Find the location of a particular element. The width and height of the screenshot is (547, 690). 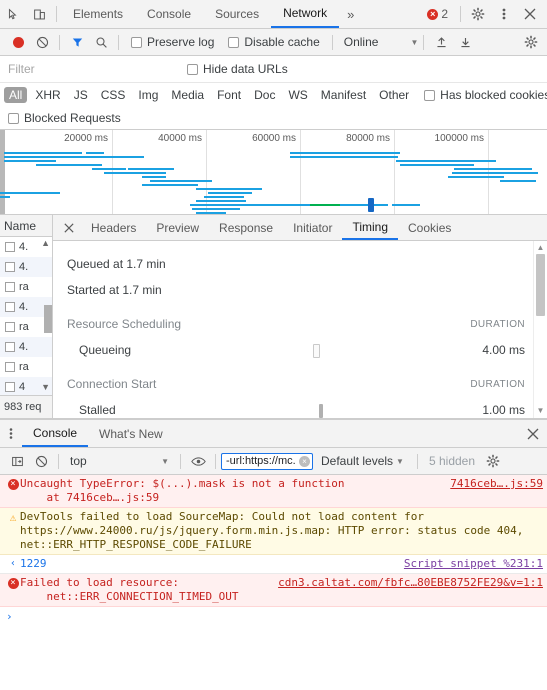

blocked-requests-checkbox: Blocked Requests is located at coordinates (68, 118).